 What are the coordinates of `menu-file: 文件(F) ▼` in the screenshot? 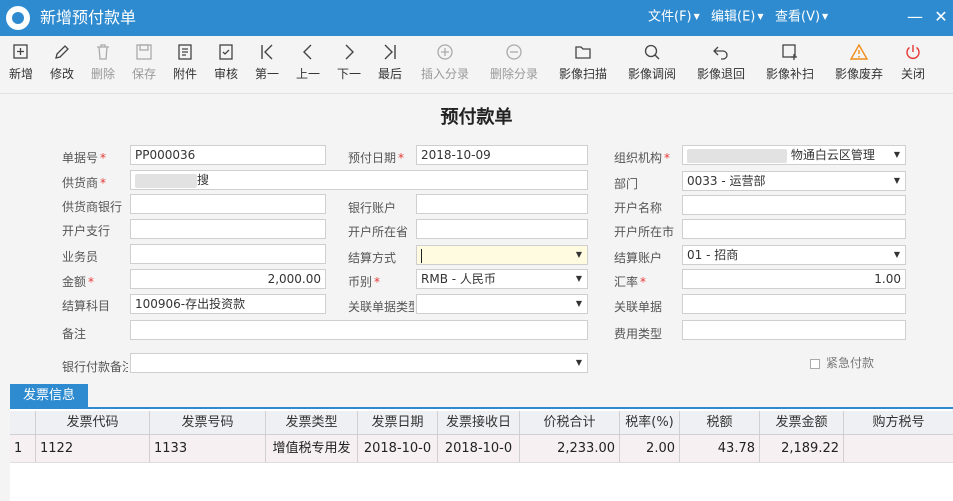 It's located at (674, 17).